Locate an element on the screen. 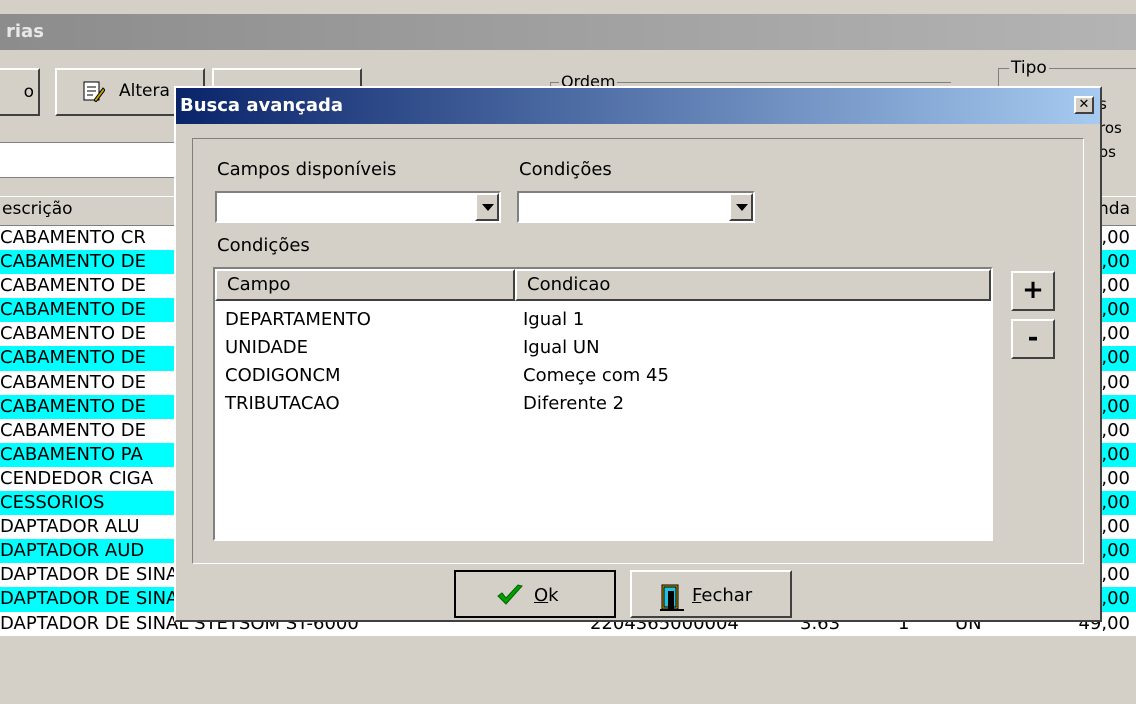  add-condition-button: + is located at coordinates (1033, 291).